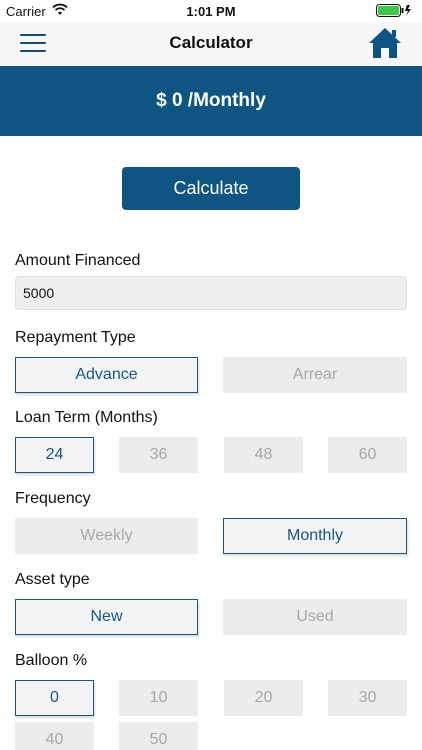  I want to click on page-title: Calculator, so click(211, 42).